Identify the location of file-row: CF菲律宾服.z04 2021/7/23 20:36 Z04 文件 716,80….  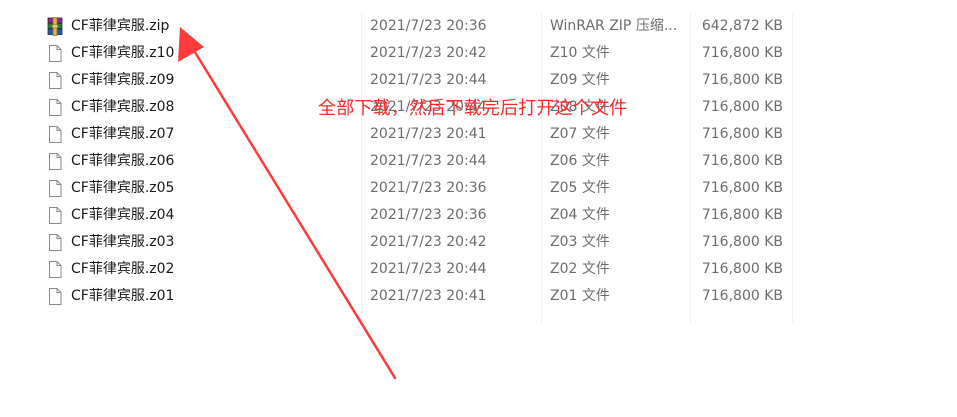
(478, 215).